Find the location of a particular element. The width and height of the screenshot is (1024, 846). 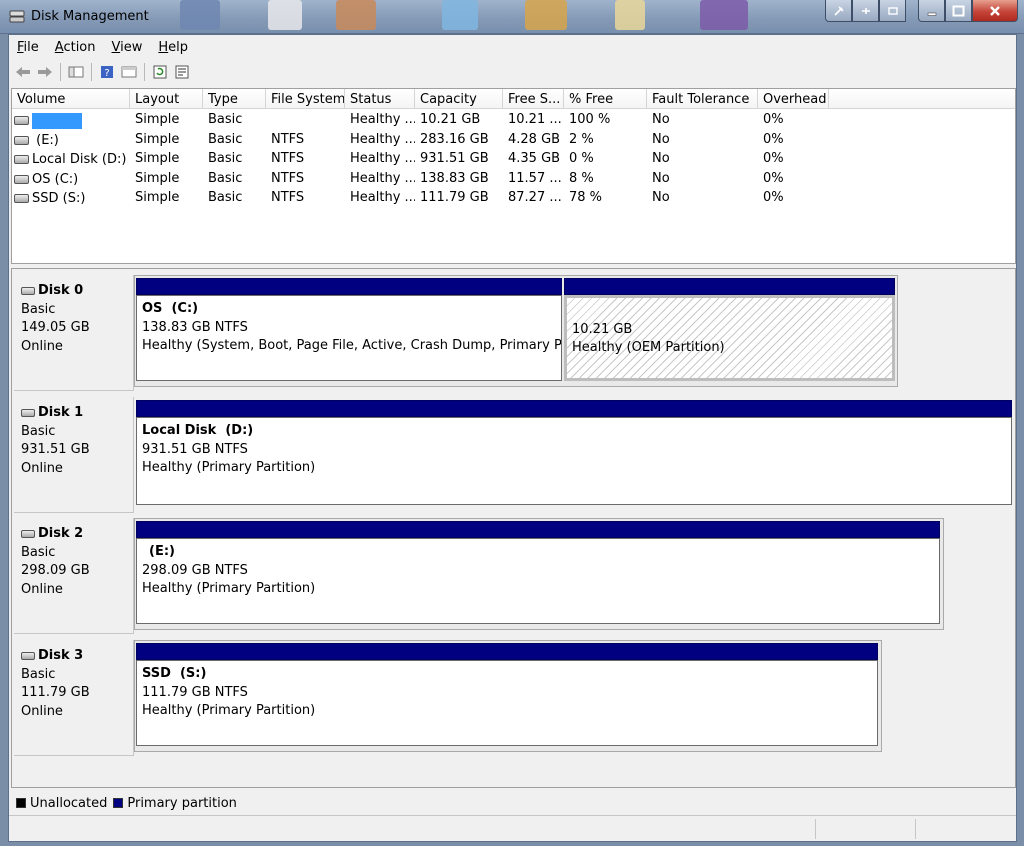

col-capacity: Capacity is located at coordinates (459, 99).